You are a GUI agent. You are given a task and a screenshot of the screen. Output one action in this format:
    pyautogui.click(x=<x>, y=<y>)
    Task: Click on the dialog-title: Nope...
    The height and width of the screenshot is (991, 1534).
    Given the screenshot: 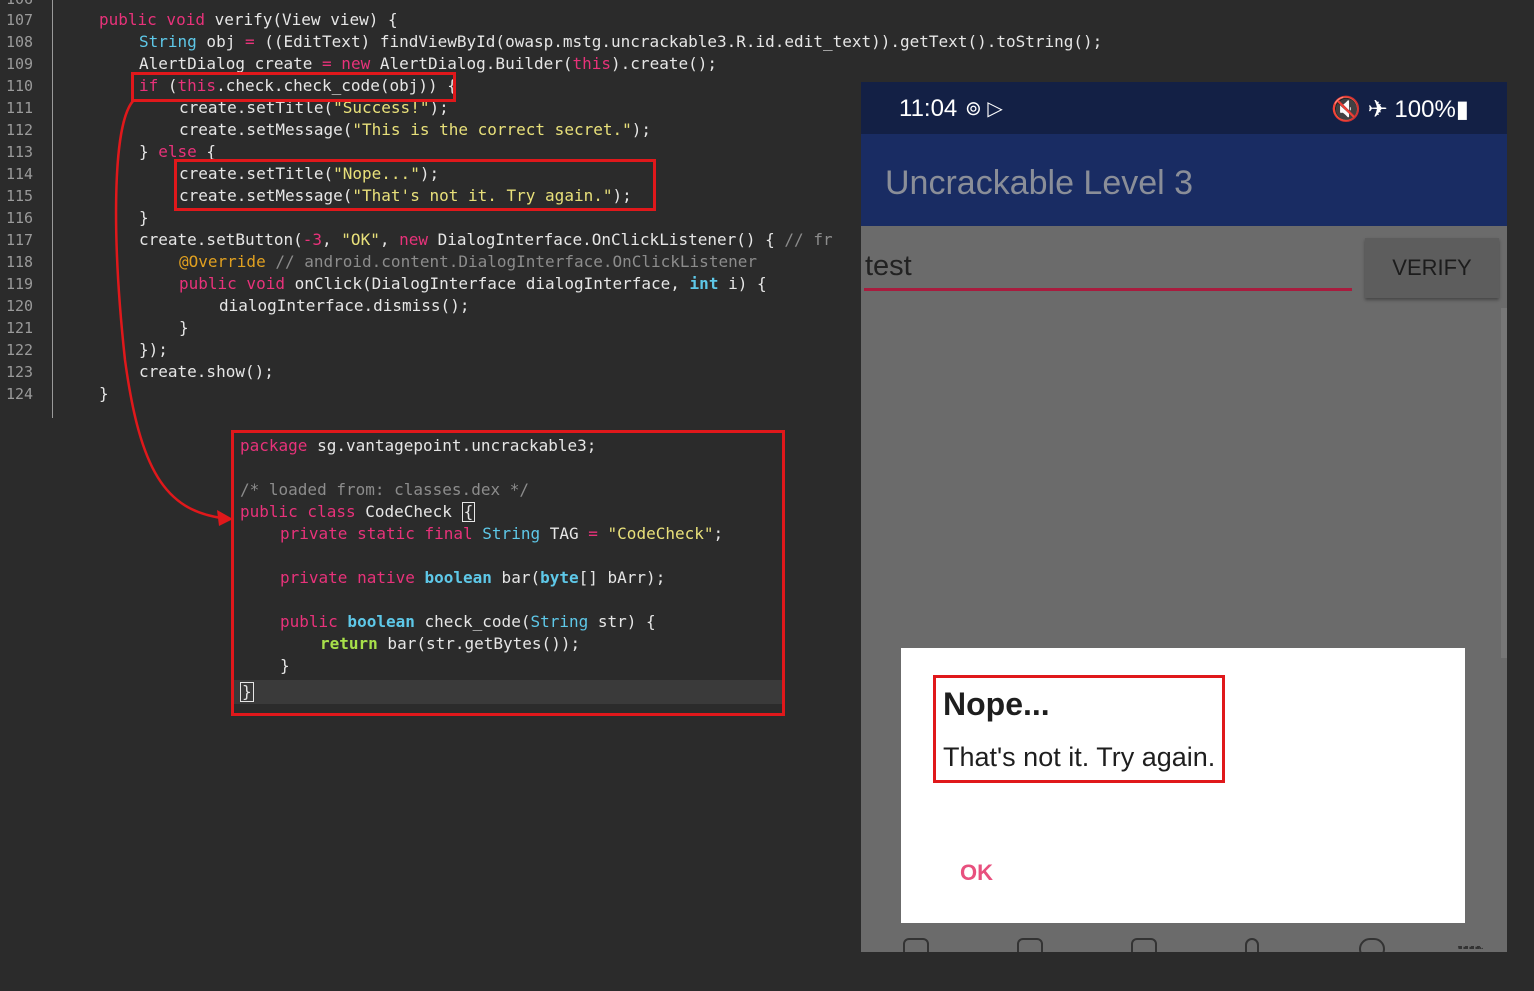 What is the action you would take?
    pyautogui.click(x=996, y=704)
    